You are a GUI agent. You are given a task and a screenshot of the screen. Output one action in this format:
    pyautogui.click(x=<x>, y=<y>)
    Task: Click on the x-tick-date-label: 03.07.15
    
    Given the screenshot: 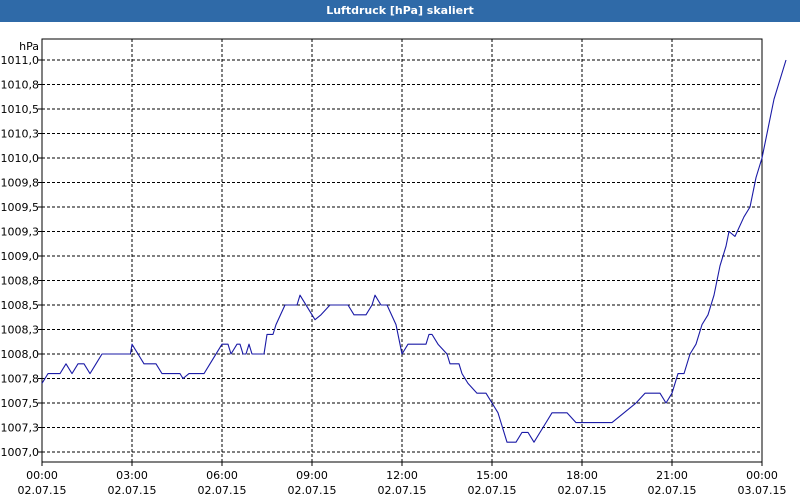 What is the action you would take?
    pyautogui.click(x=762, y=490)
    